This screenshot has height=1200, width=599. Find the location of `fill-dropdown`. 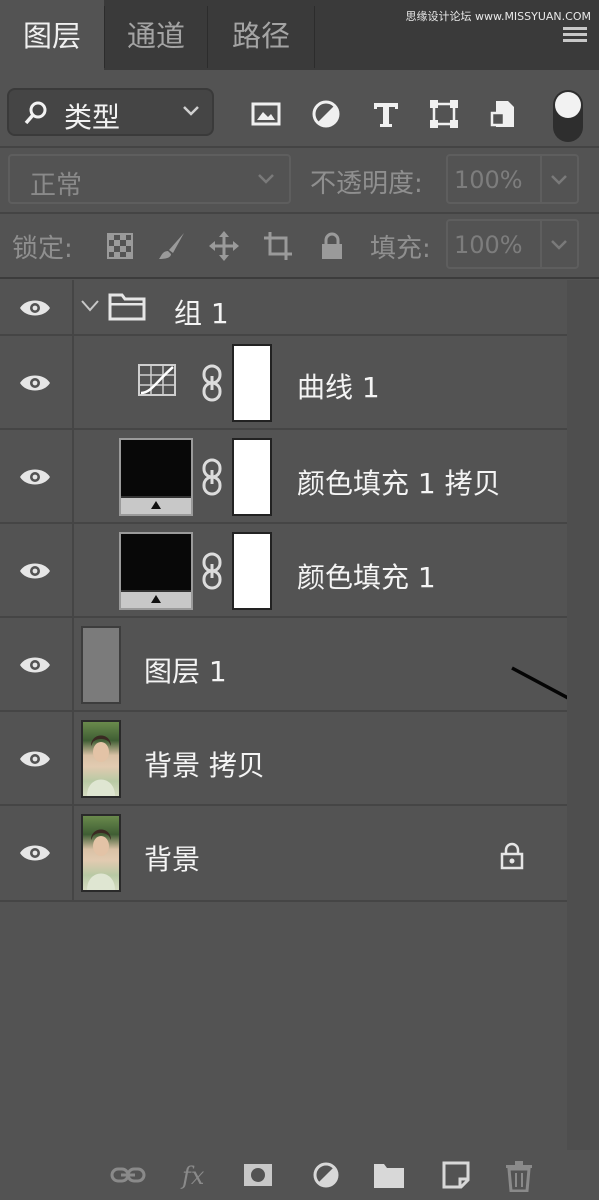

fill-dropdown is located at coordinates (560, 244).